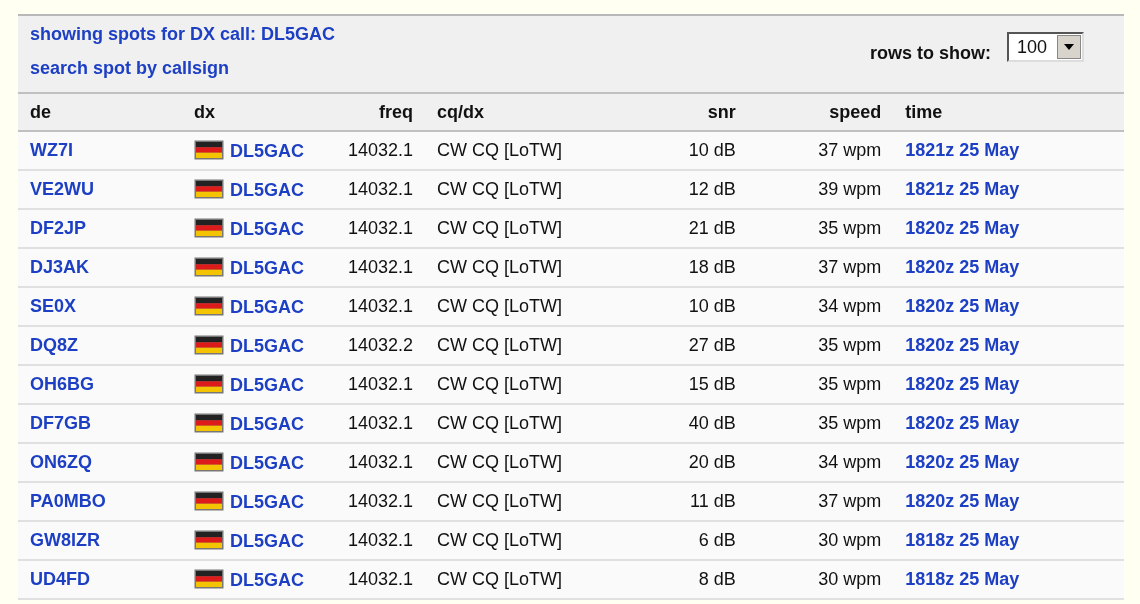 This screenshot has height=604, width=1140. Describe the element at coordinates (820, 112) in the screenshot. I see `column-header: speed` at that location.